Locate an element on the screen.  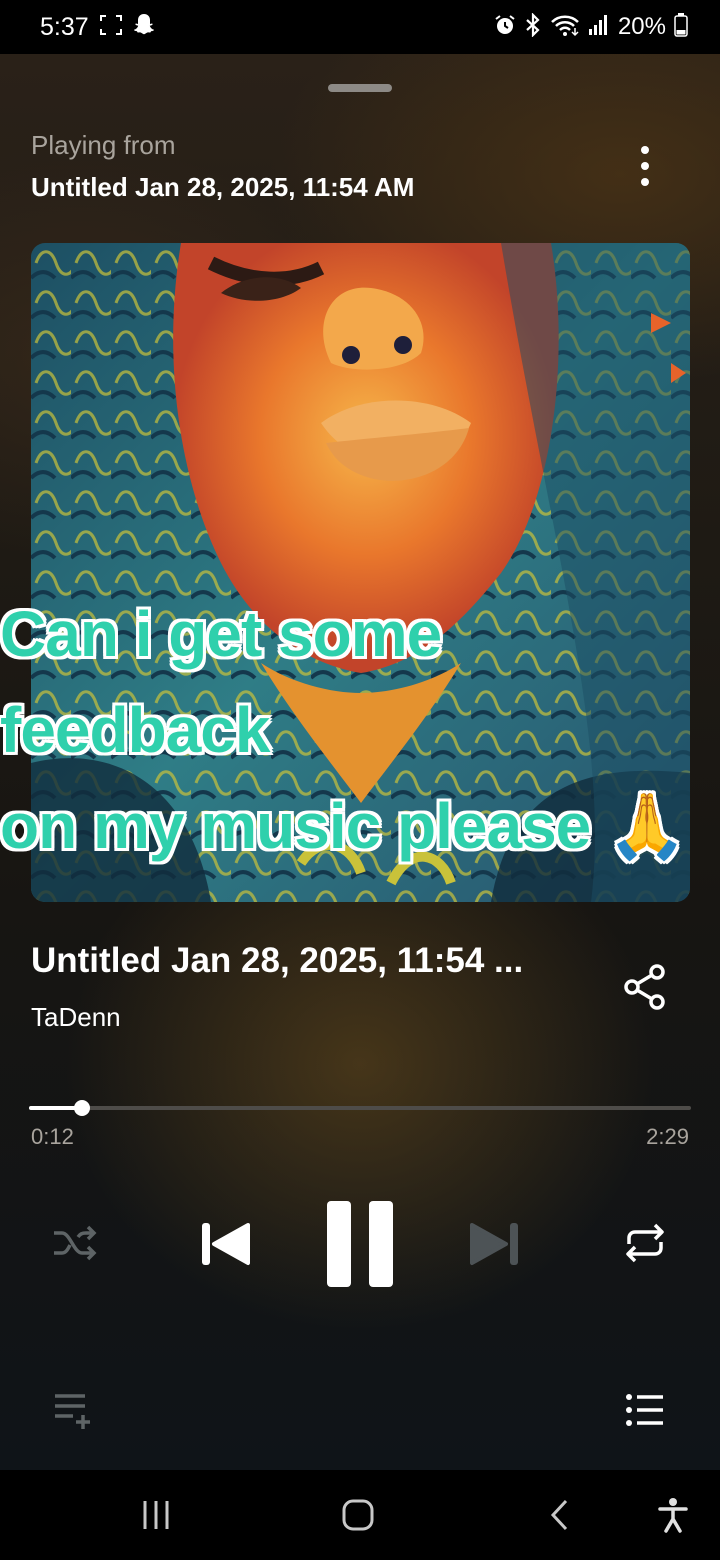
share-button is located at coordinates (645, 987).